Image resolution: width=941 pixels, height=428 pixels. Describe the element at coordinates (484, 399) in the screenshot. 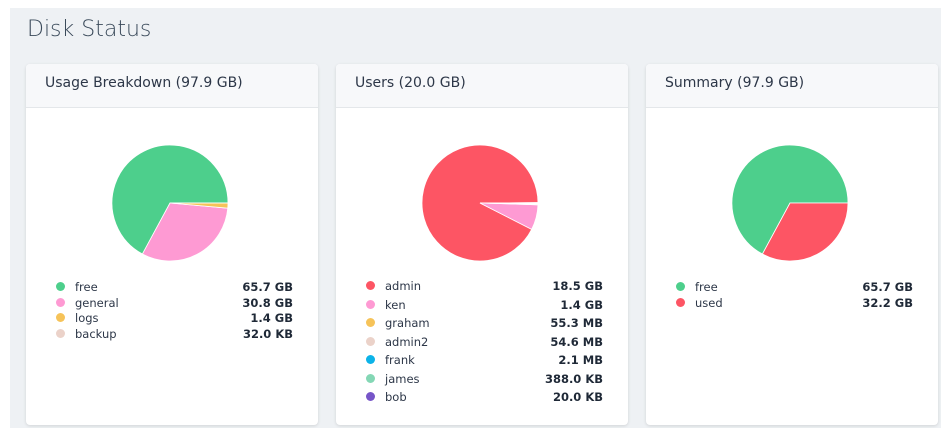

I see `legend-item-bob: bob 20.0 KB` at that location.